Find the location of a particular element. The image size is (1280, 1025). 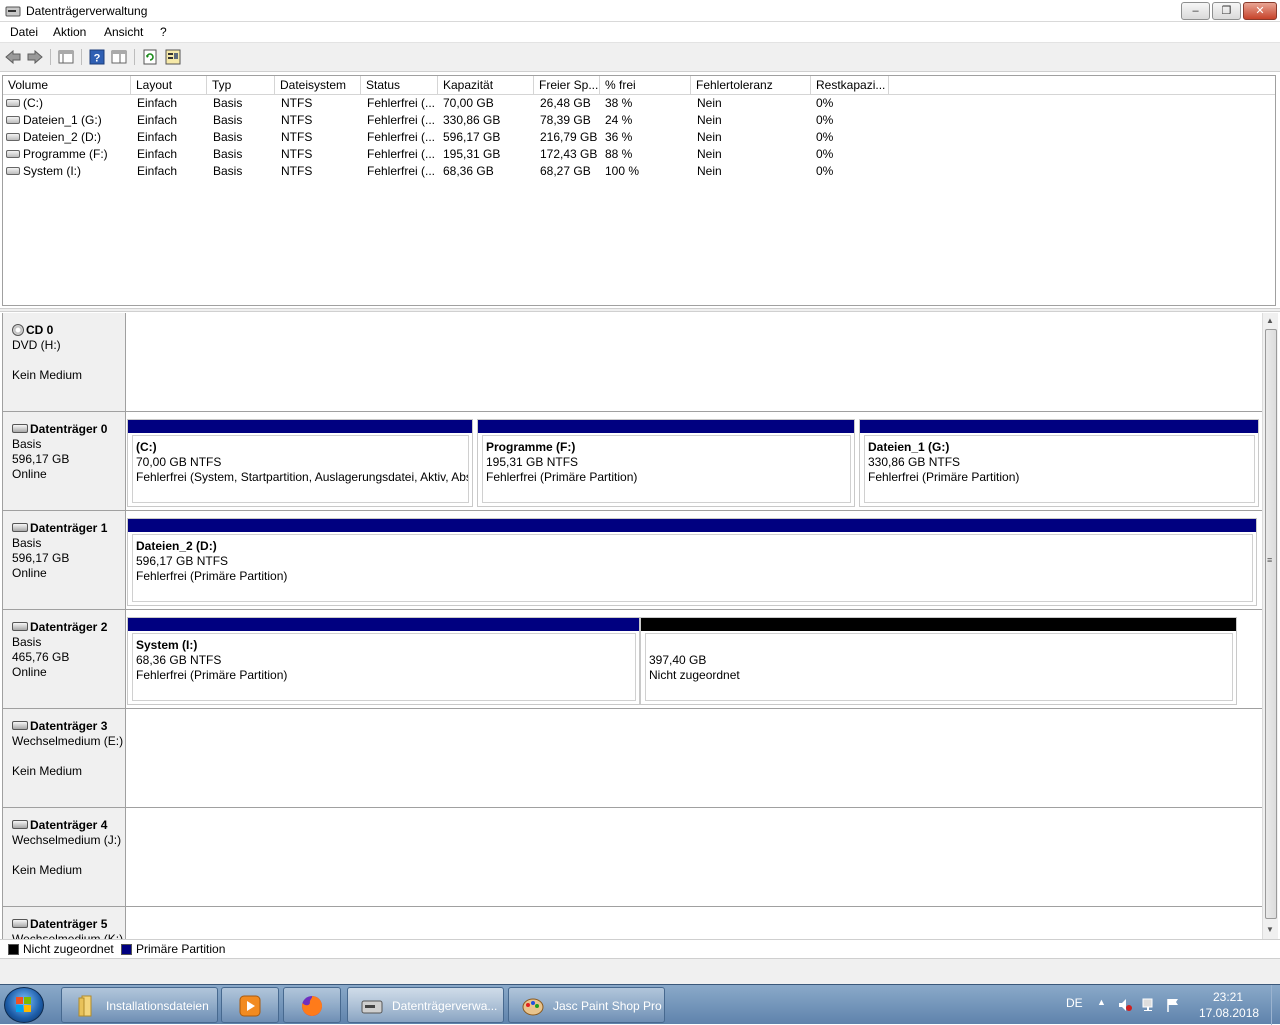

partition-size: 70,00 GB NTFS is located at coordinates (179, 462).